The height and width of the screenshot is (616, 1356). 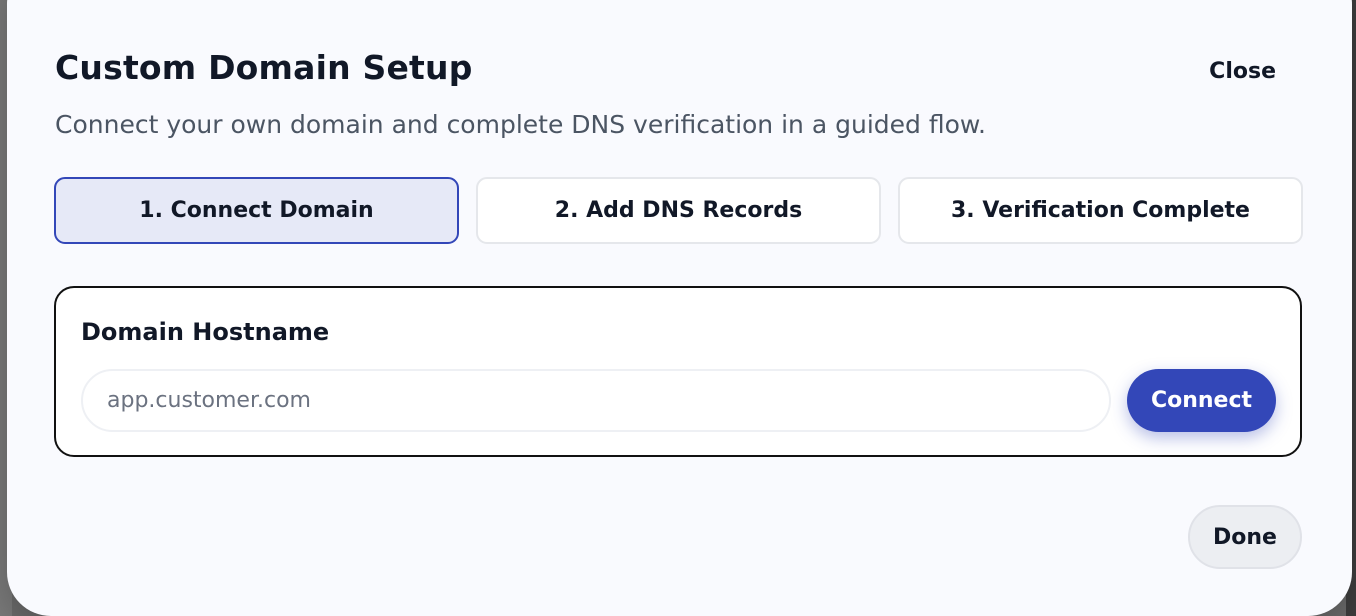 I want to click on close-button: Close, so click(x=1242, y=71).